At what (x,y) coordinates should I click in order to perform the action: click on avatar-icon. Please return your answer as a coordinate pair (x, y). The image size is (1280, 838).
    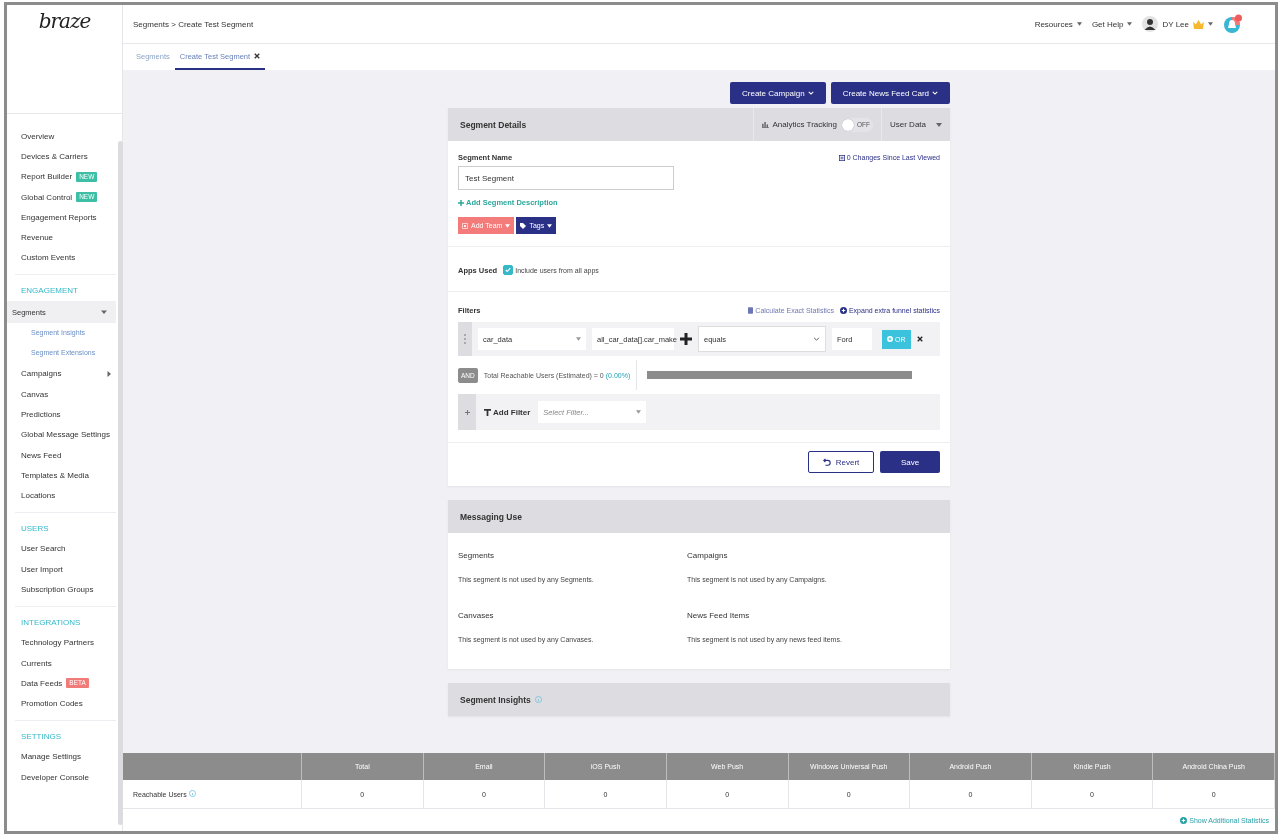
    Looking at the image, I should click on (1150, 24).